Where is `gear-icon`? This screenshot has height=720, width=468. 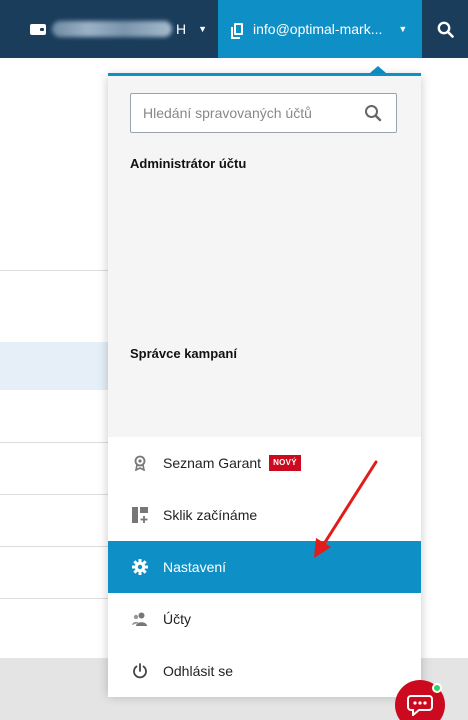 gear-icon is located at coordinates (140, 567).